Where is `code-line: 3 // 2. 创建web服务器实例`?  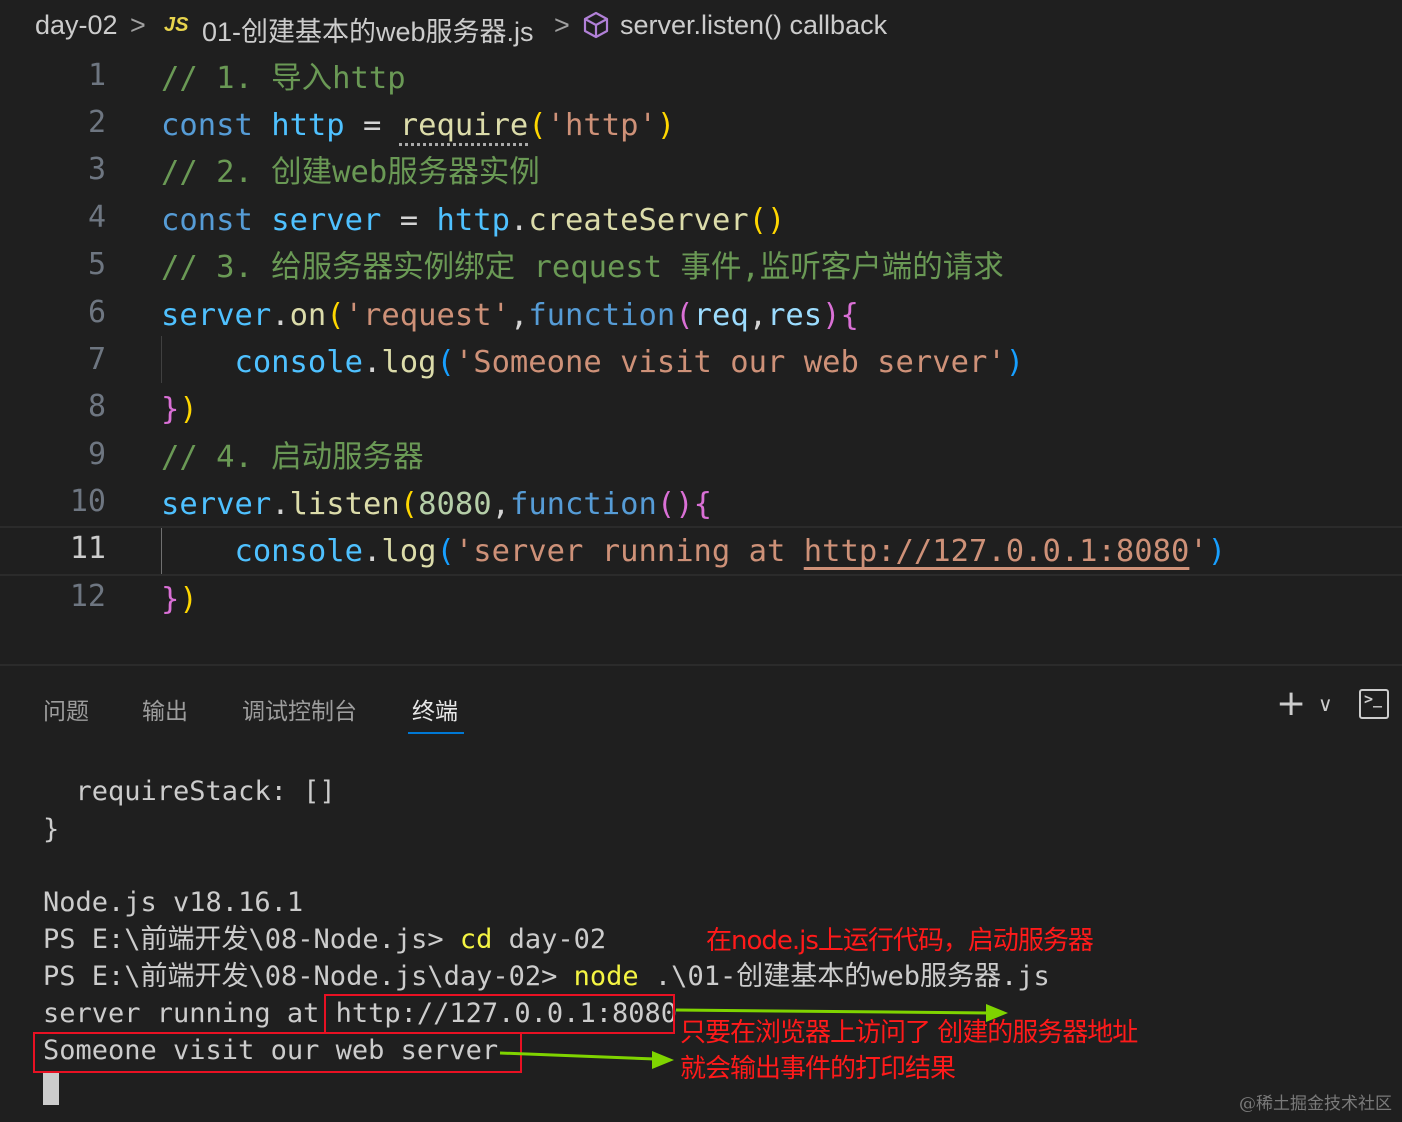 code-line: 3 // 2. 创建web服务器实例 is located at coordinates (701, 173).